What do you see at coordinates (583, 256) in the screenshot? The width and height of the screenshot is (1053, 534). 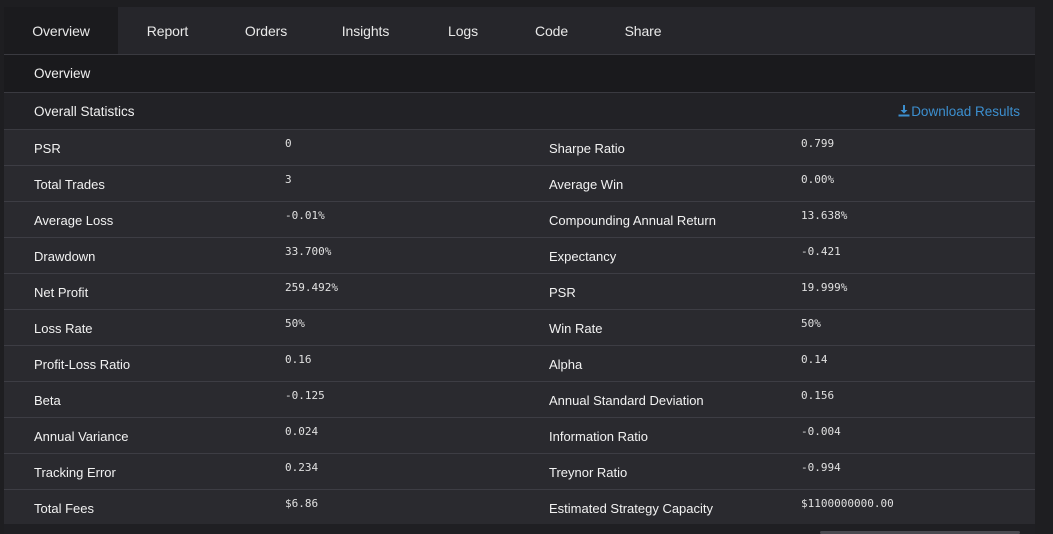 I see `stat-label: Expectancy` at bounding box center [583, 256].